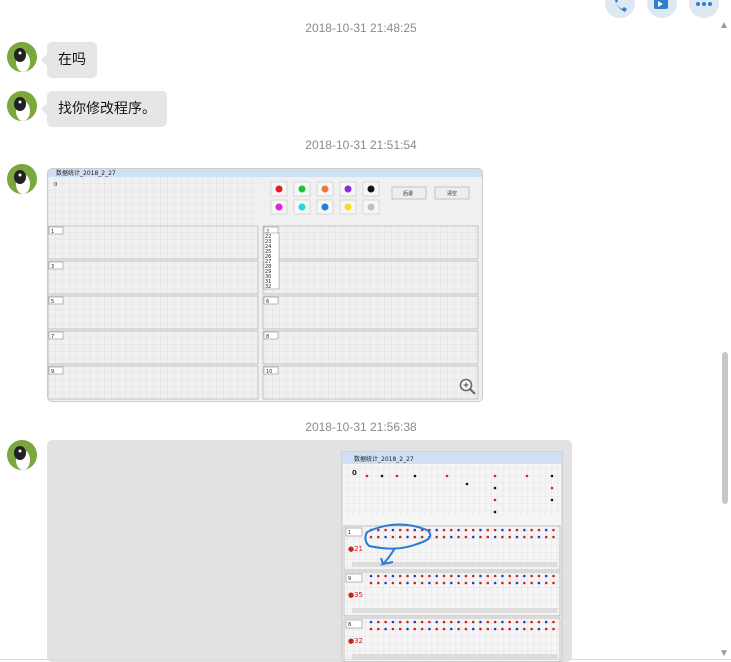  I want to click on message-bubble: 在吗, so click(69, 60).